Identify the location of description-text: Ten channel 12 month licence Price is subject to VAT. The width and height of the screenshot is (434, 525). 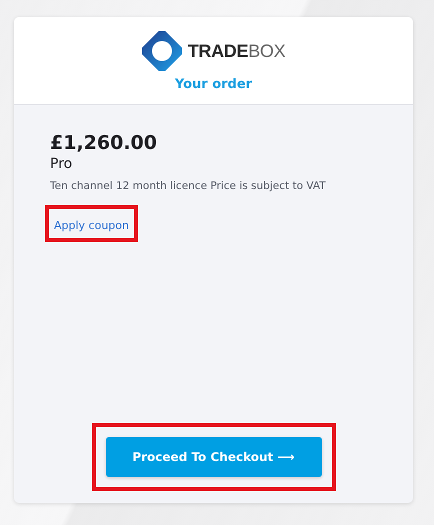
(188, 186).